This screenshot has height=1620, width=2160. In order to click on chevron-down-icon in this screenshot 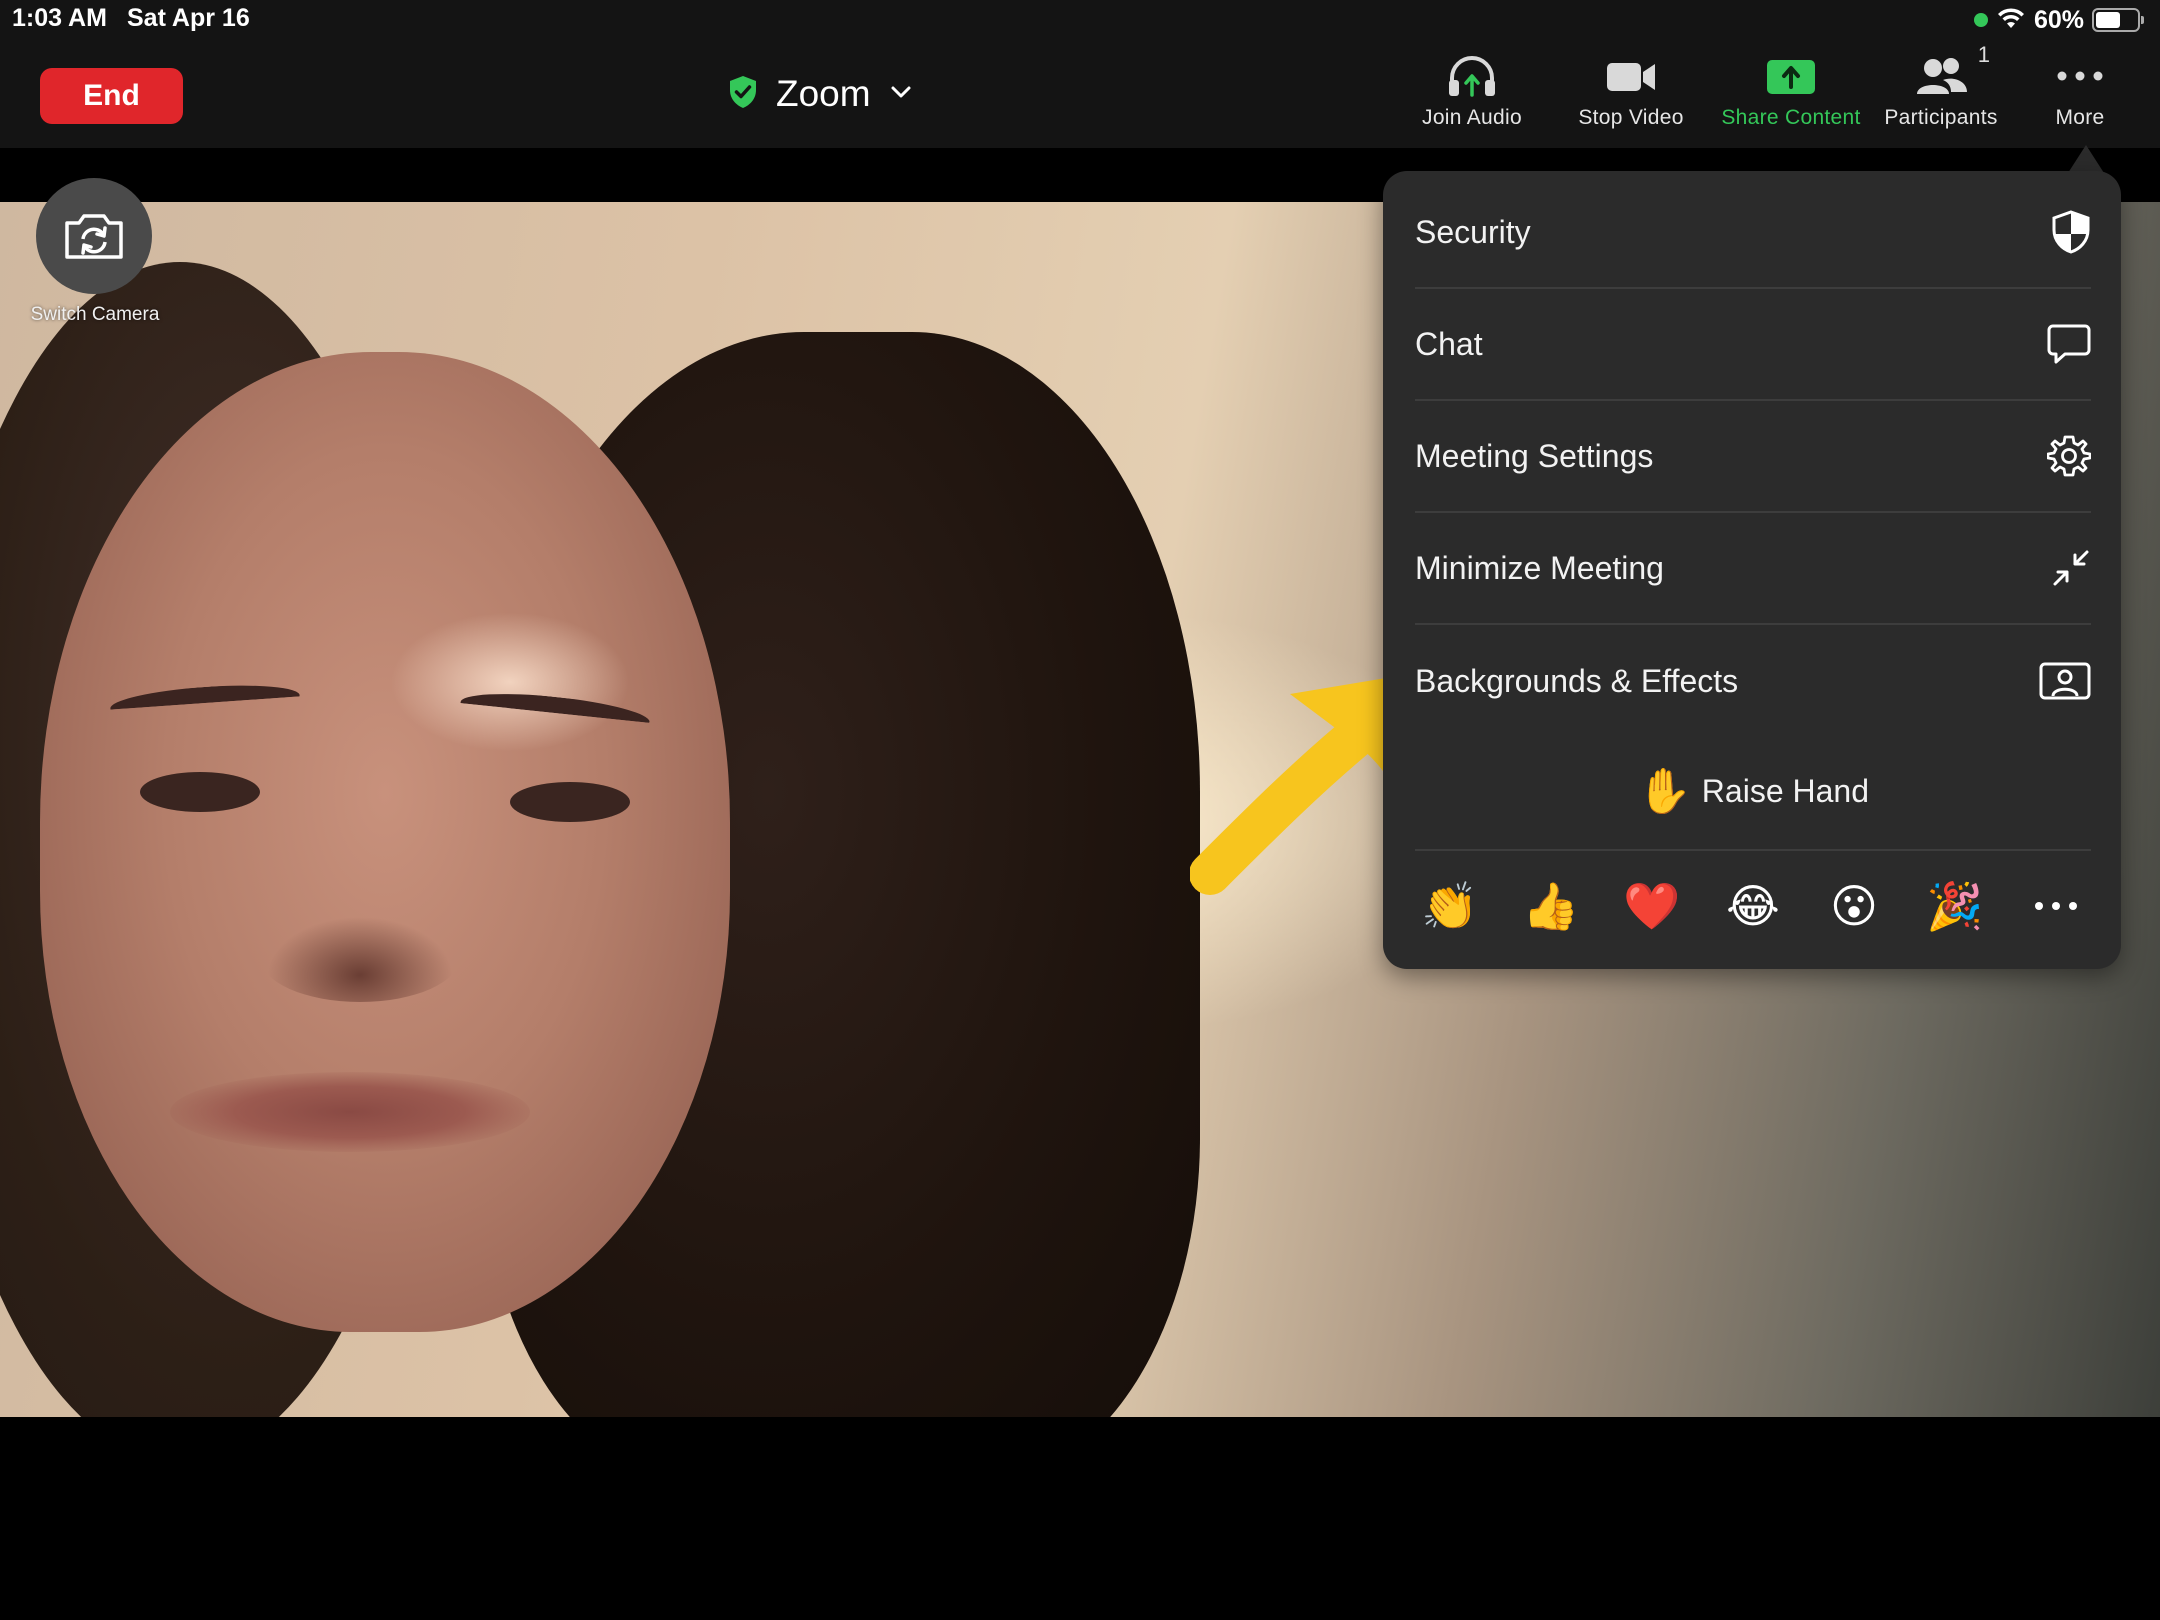, I will do `click(901, 94)`.